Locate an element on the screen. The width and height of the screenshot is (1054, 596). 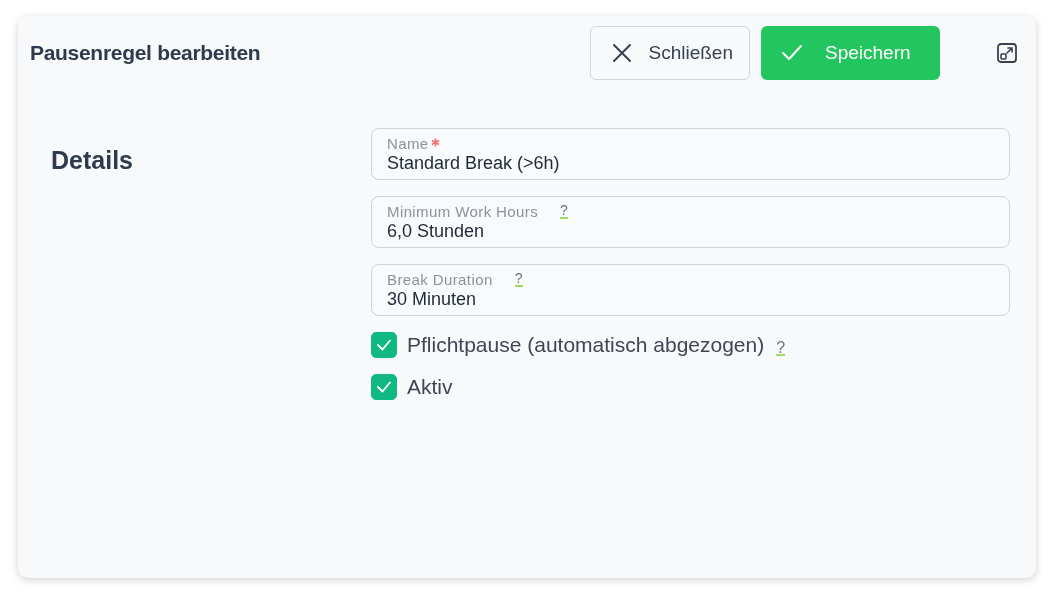
section-title: Details is located at coordinates (92, 161).